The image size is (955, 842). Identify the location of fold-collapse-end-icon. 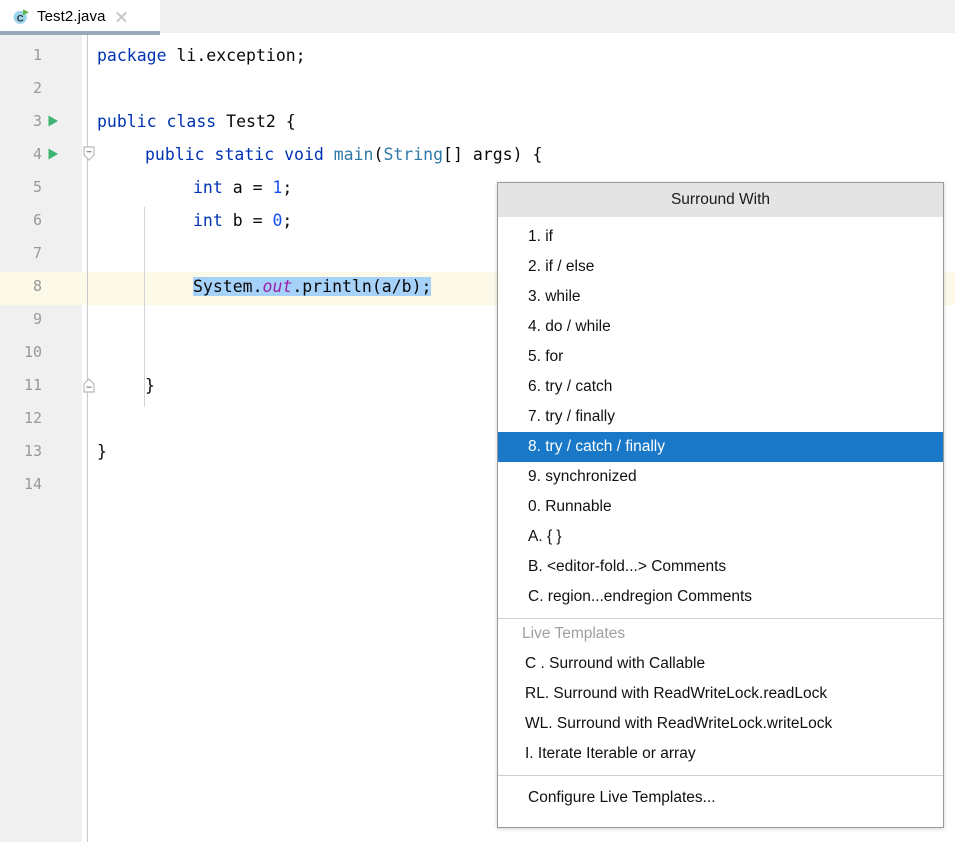
(89, 385).